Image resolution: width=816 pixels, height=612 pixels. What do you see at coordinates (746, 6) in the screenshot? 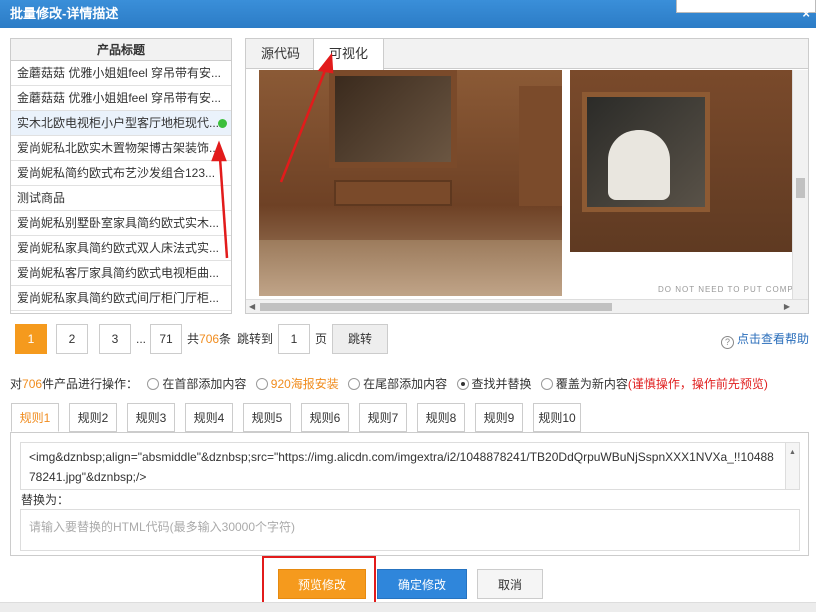
I see `overlay-popup-box` at bounding box center [746, 6].